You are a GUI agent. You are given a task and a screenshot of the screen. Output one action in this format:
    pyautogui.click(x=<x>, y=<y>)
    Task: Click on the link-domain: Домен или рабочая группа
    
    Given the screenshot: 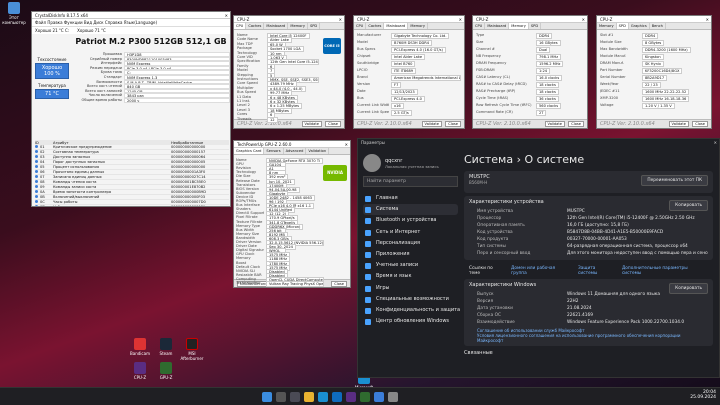 What is the action you would take?
    pyautogui.click(x=541, y=271)
    